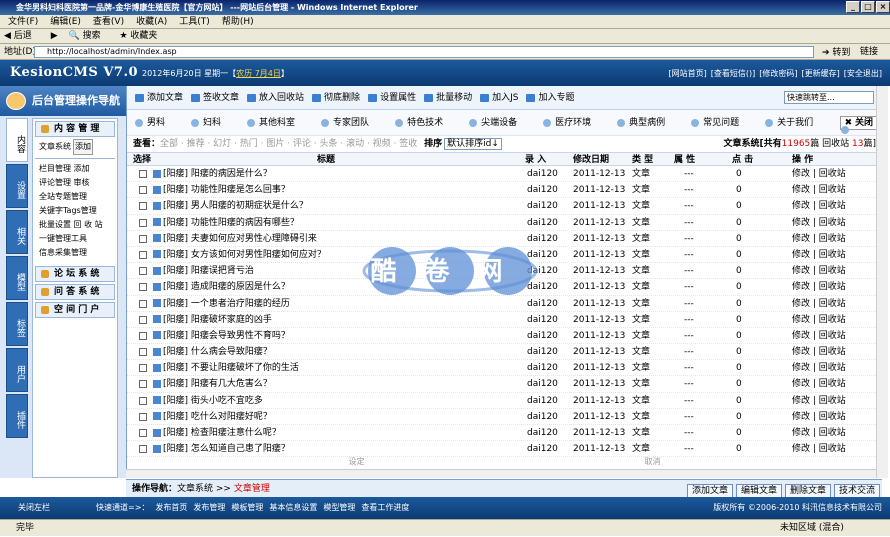 This screenshot has width=890, height=537. I want to click on row-title: [阳痿] 街头小吃不宜吃多, so click(208, 401).